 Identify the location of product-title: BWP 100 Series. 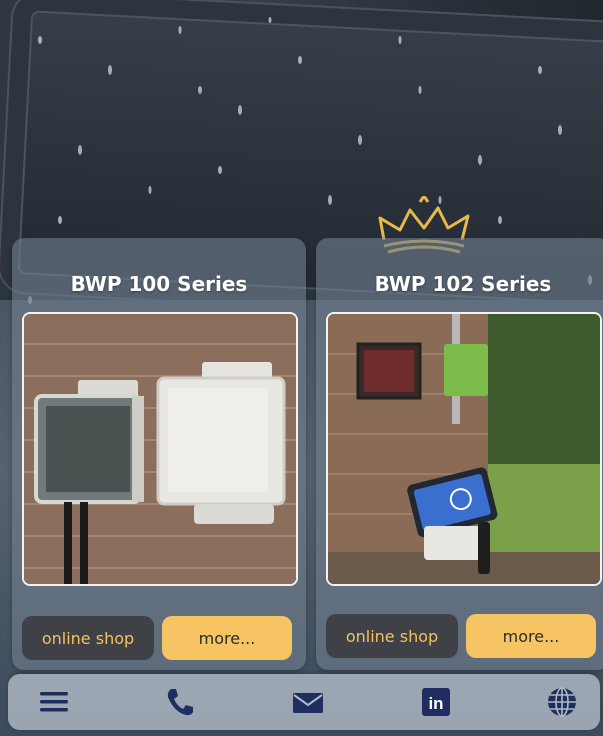
(159, 284).